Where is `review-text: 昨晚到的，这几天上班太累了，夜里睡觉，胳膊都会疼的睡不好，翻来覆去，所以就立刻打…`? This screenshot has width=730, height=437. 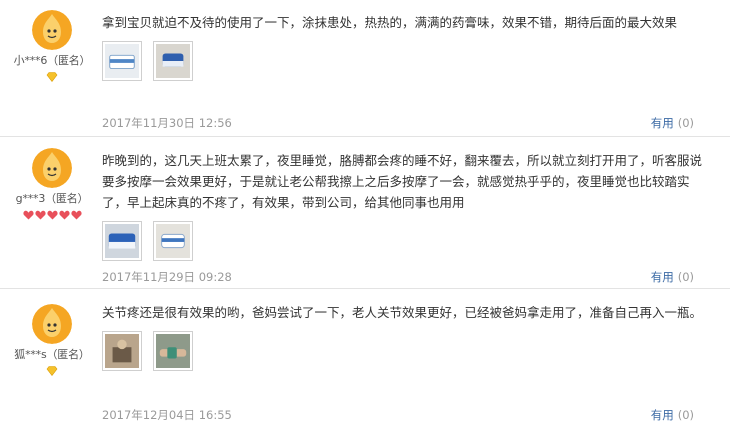 review-text: 昨晚到的，这几天上班太累了，夜里睡觉，胳膊都会疼的睡不好，翻来覆去，所以就立刻打… is located at coordinates (402, 181).